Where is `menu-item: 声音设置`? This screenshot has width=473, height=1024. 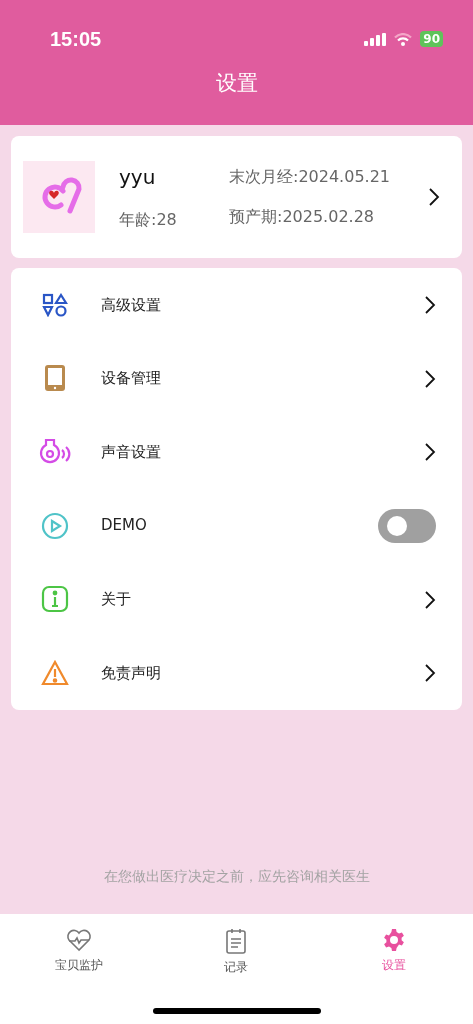
menu-item: 声音设置 is located at coordinates (237, 452).